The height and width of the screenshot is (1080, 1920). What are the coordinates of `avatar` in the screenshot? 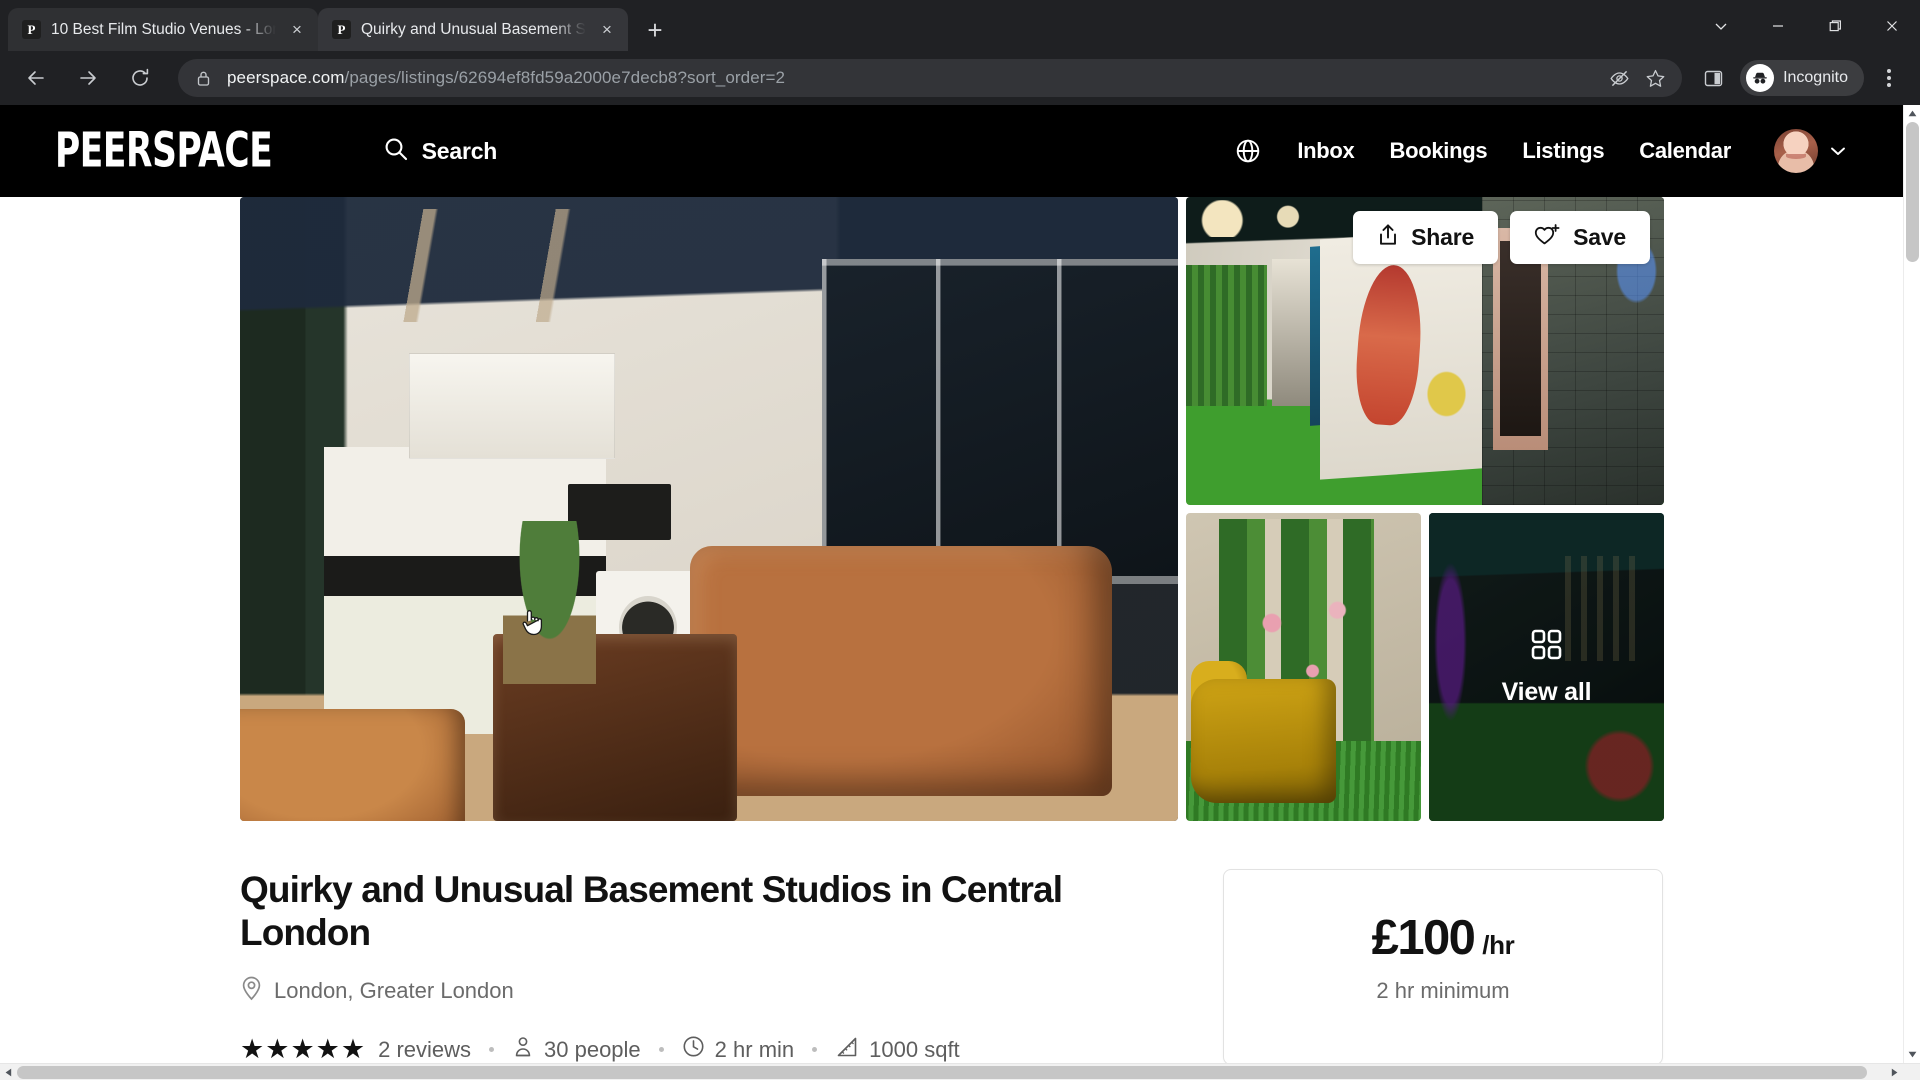 It's located at (1796, 151).